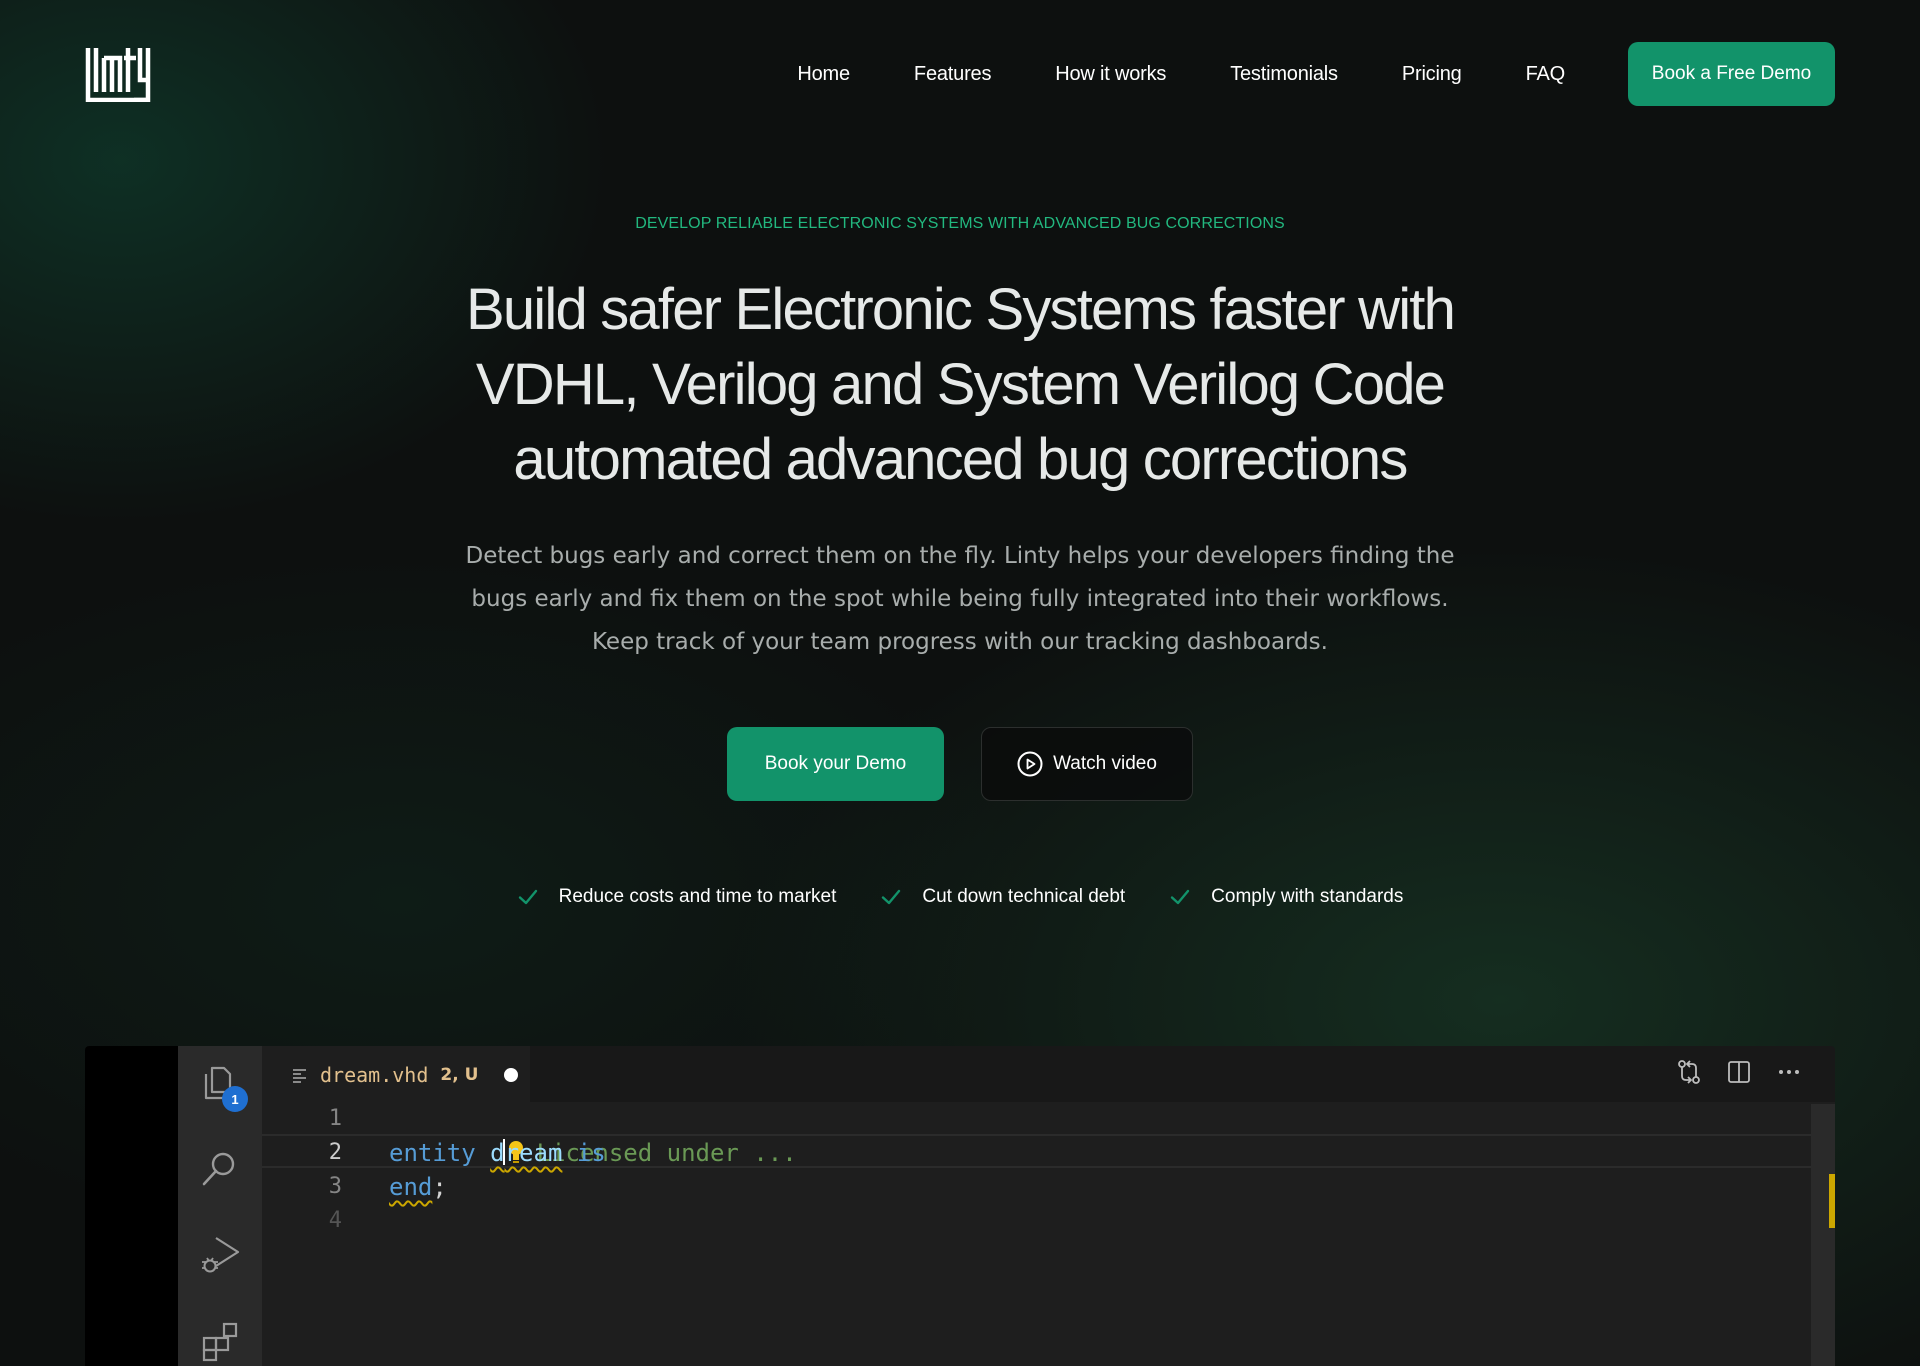  What do you see at coordinates (1105, 763) in the screenshot?
I see `watch-video-label: Watch video` at bounding box center [1105, 763].